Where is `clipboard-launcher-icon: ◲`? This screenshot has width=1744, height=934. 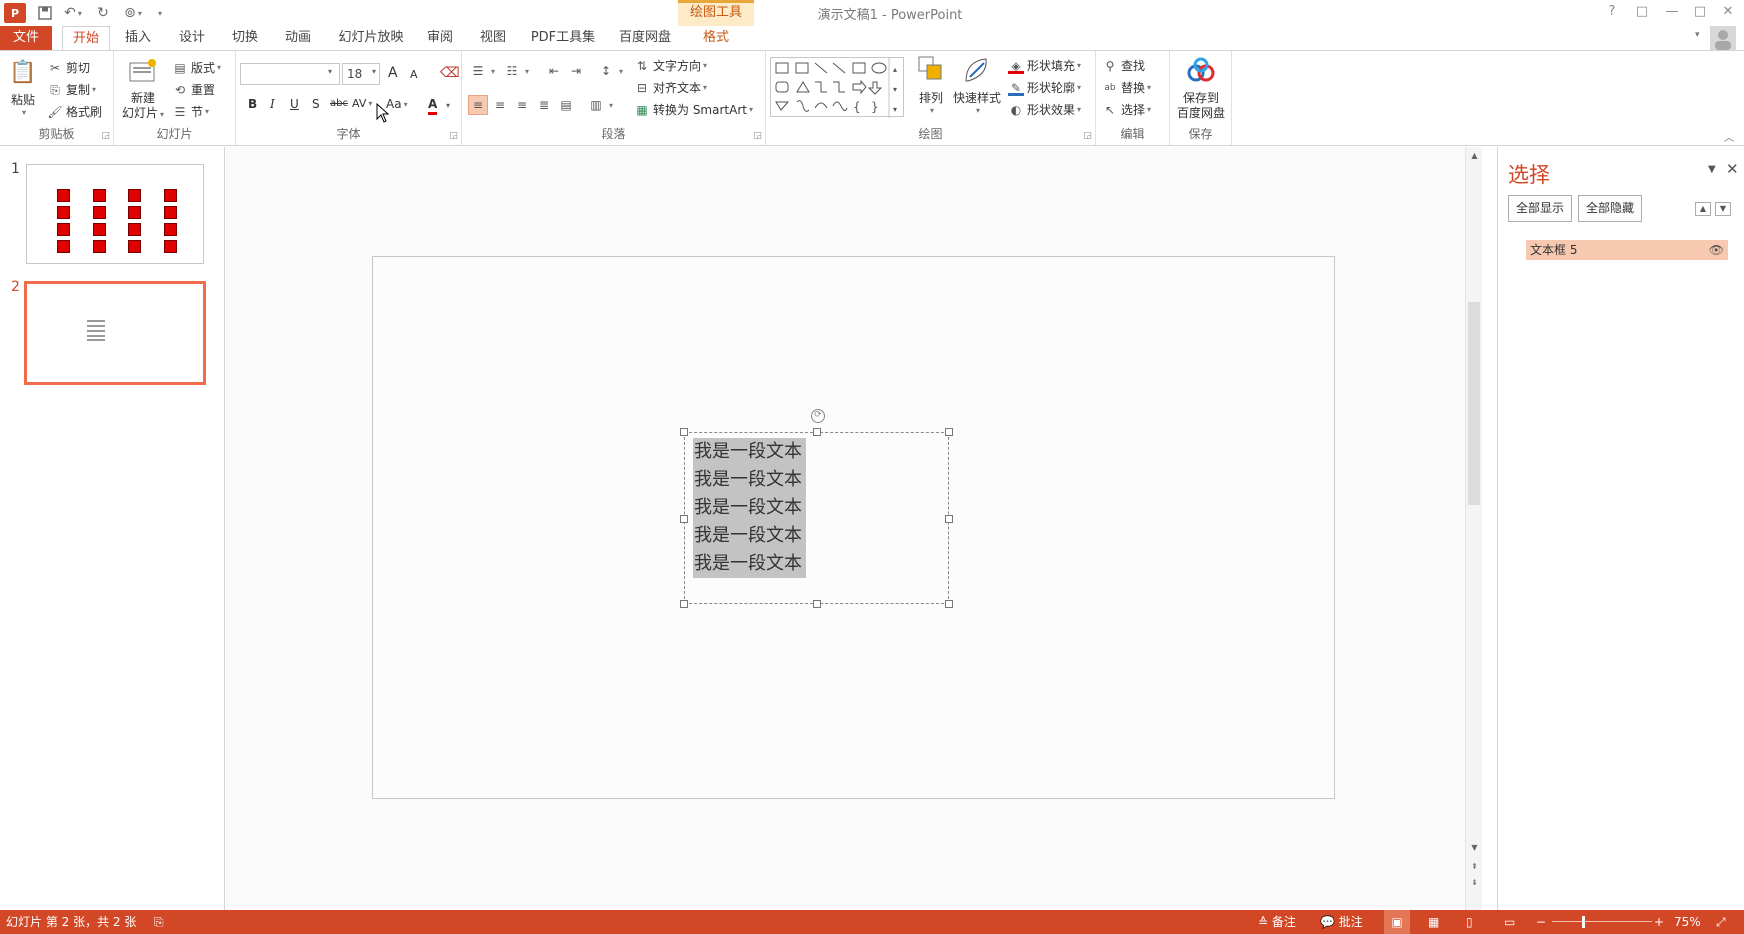 clipboard-launcher-icon: ◲ is located at coordinates (105, 136).